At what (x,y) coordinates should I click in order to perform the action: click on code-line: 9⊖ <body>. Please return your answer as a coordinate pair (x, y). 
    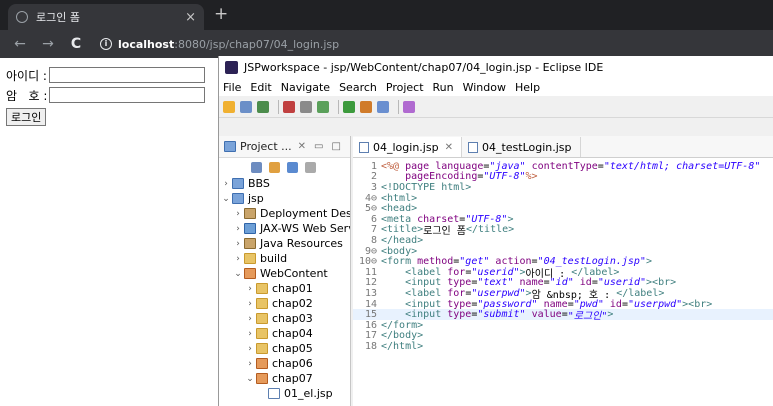
    Looking at the image, I should click on (563, 251).